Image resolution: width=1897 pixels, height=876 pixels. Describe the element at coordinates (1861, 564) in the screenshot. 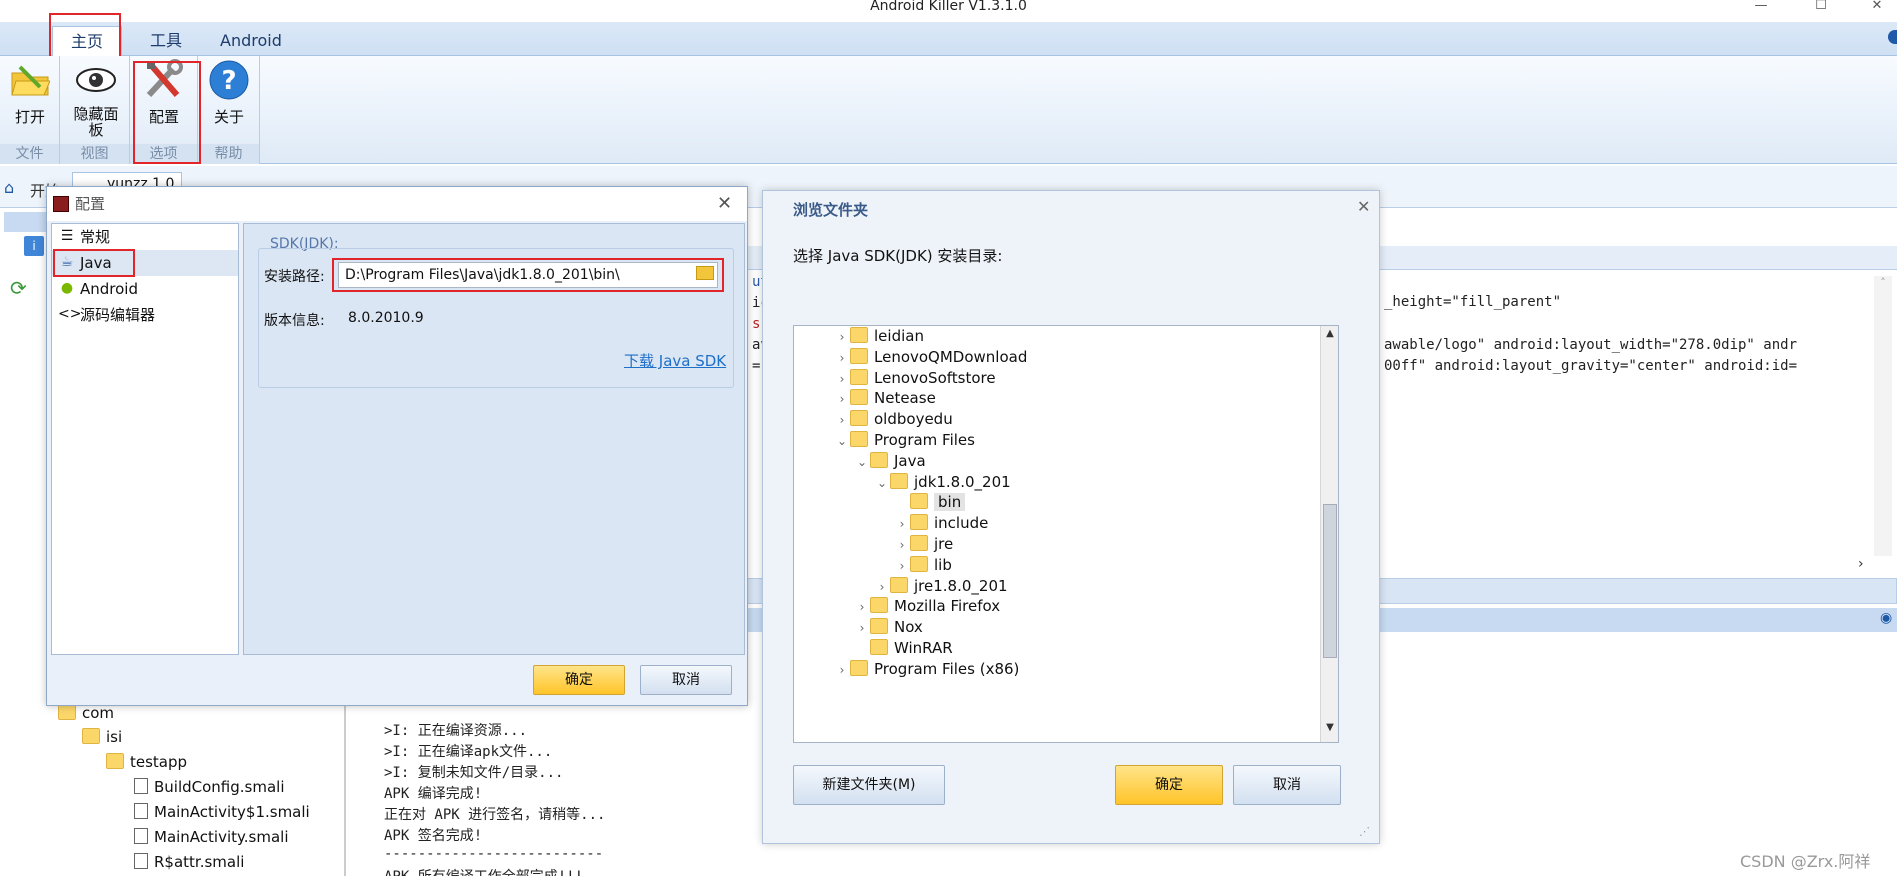

I see `scroll-right-icon: ›` at that location.